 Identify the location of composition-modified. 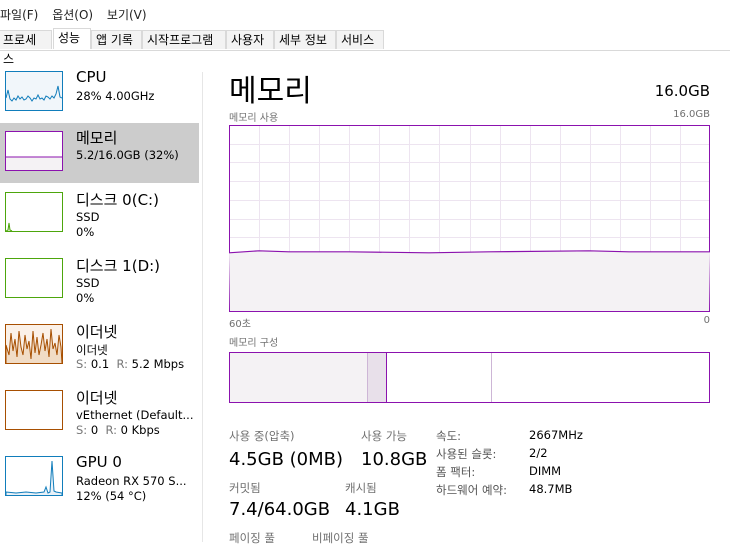
(377, 377).